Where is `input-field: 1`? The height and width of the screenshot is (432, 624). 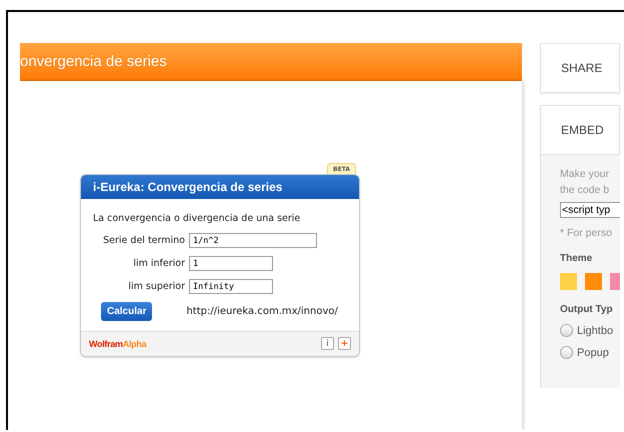
input-field: 1 is located at coordinates (231, 263).